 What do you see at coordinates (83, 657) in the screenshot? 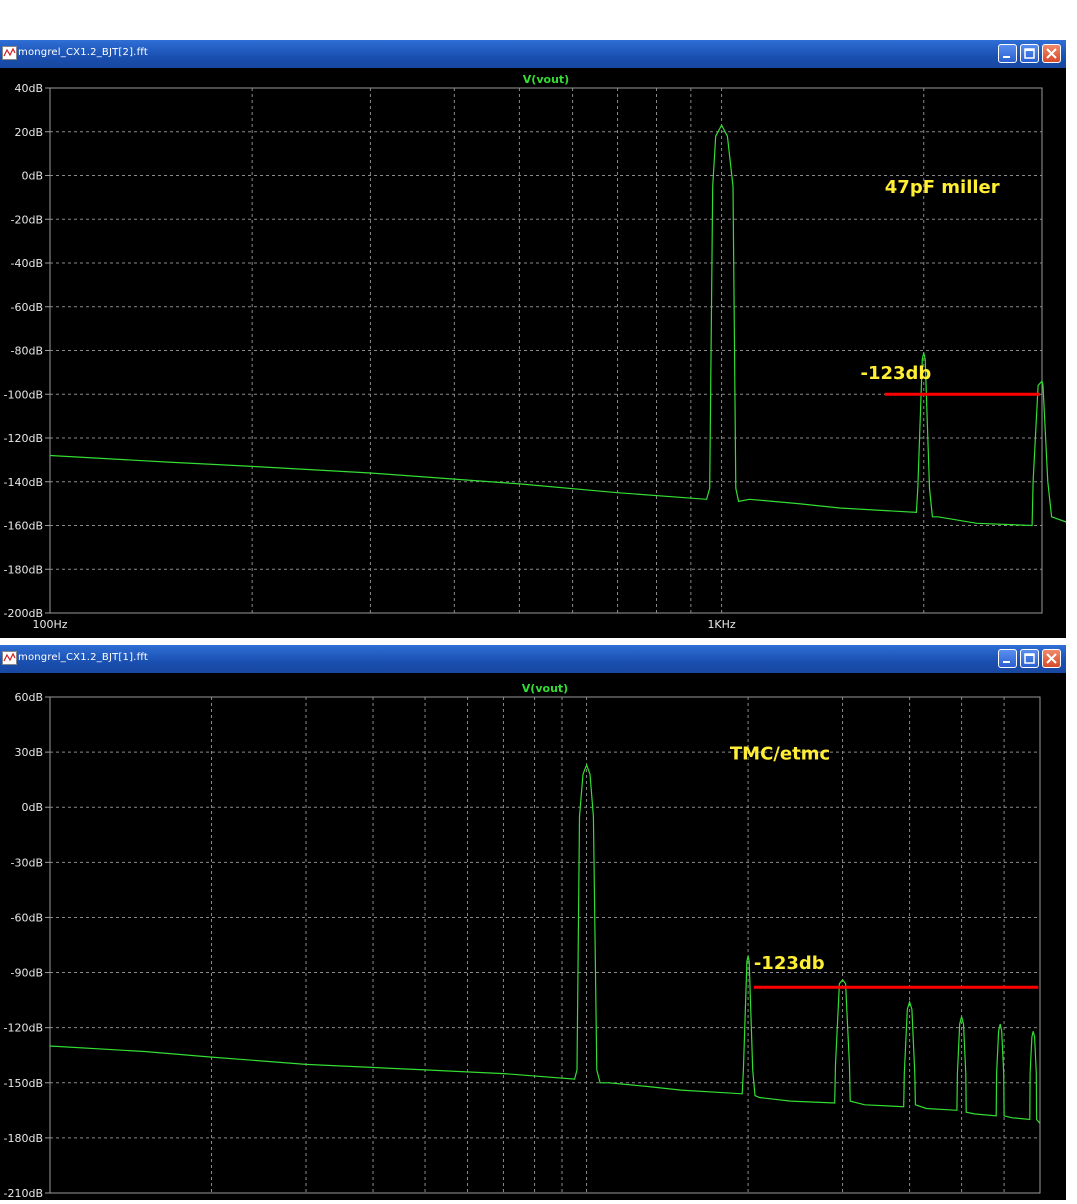
I see `window-title: mongrel_CX1.2_BJT[1].fft` at bounding box center [83, 657].